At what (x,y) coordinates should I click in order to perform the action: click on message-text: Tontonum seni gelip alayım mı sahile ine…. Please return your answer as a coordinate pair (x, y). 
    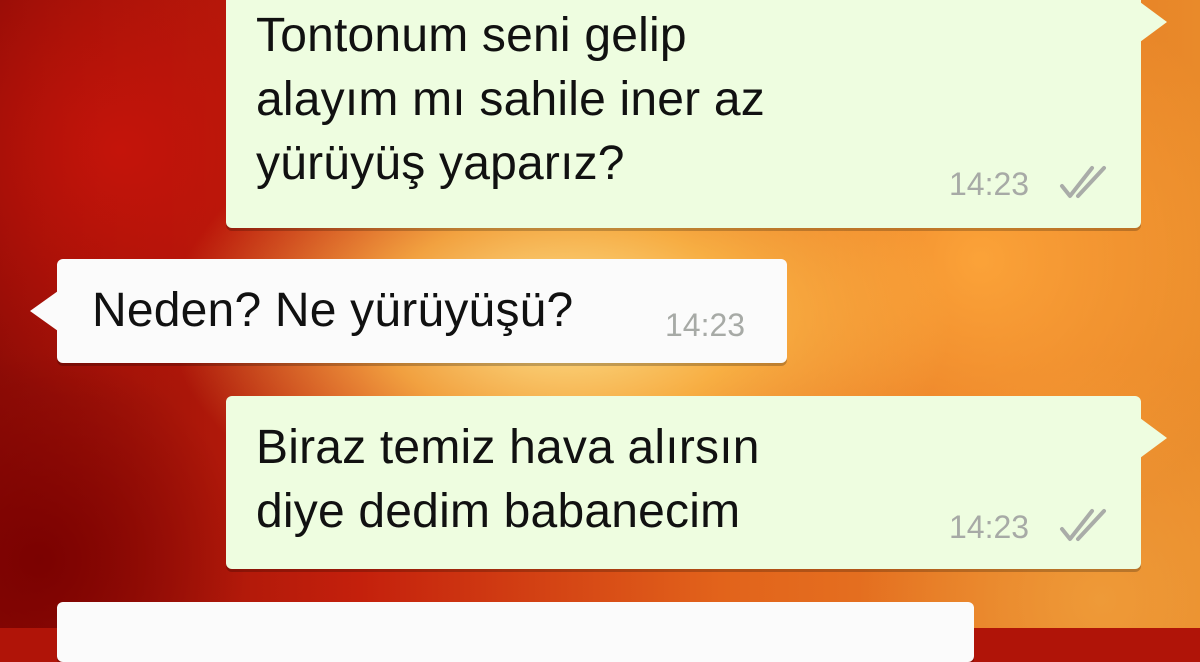
    Looking at the image, I should click on (510, 99).